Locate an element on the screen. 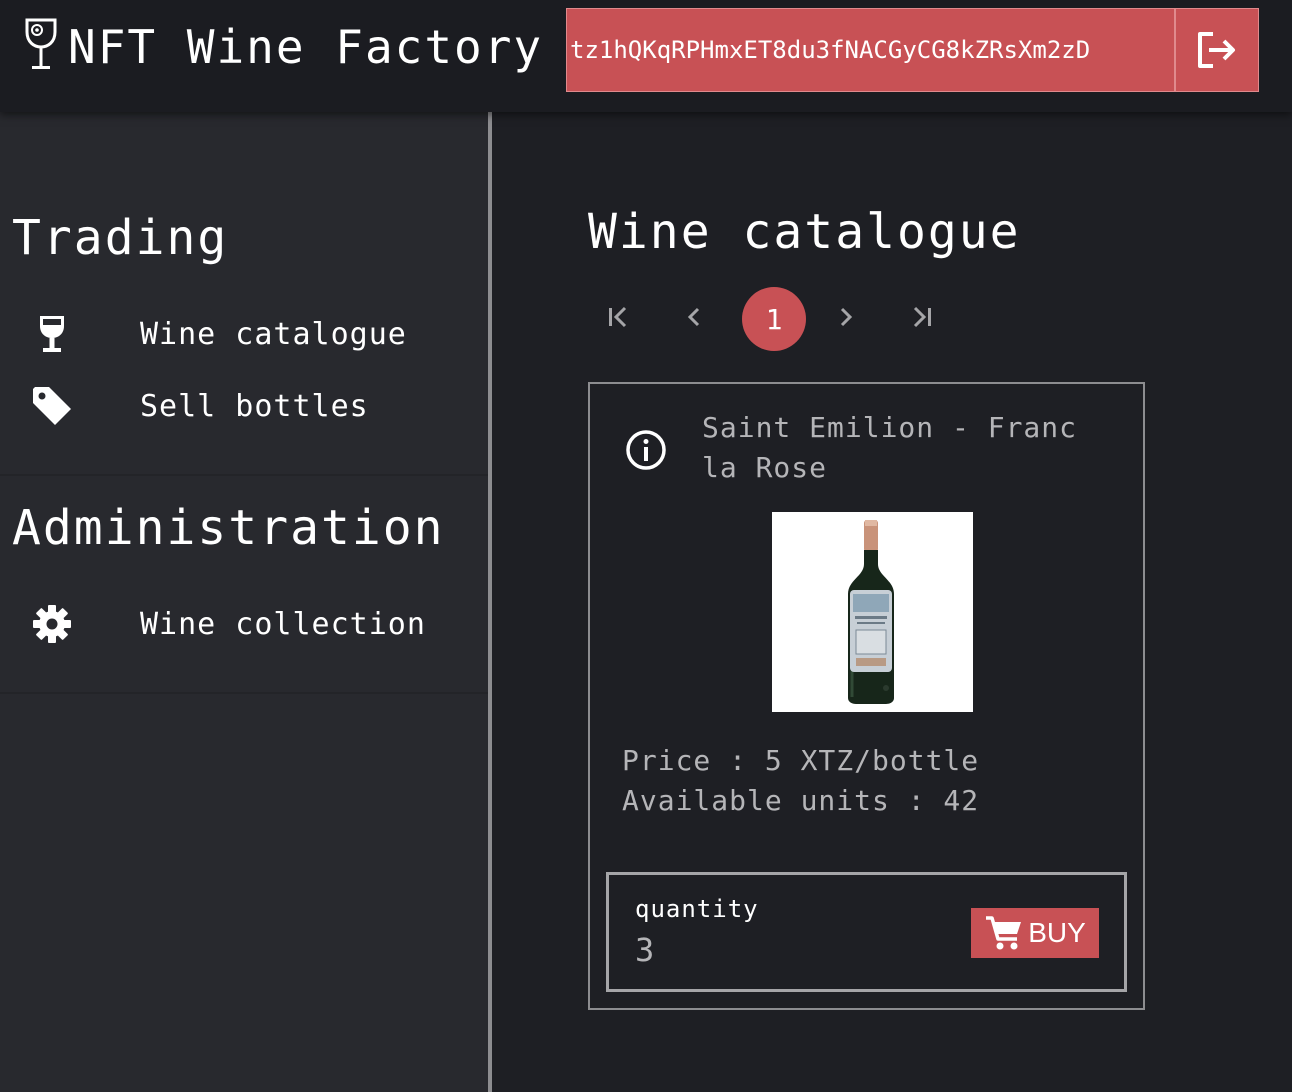 The image size is (1292, 1092). buy-button: BUY is located at coordinates (1035, 933).